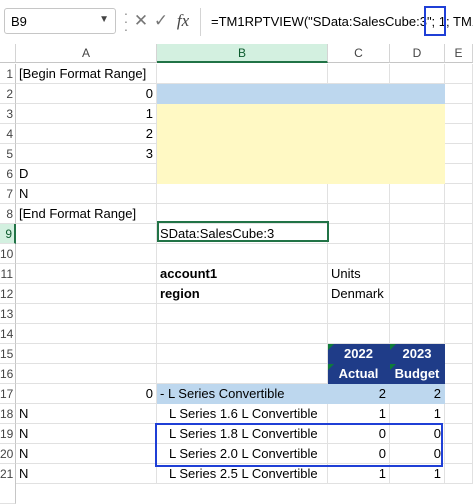 The height and width of the screenshot is (504, 473). What do you see at coordinates (417, 474) in the screenshot?
I see `cell-d21: 1` at bounding box center [417, 474].